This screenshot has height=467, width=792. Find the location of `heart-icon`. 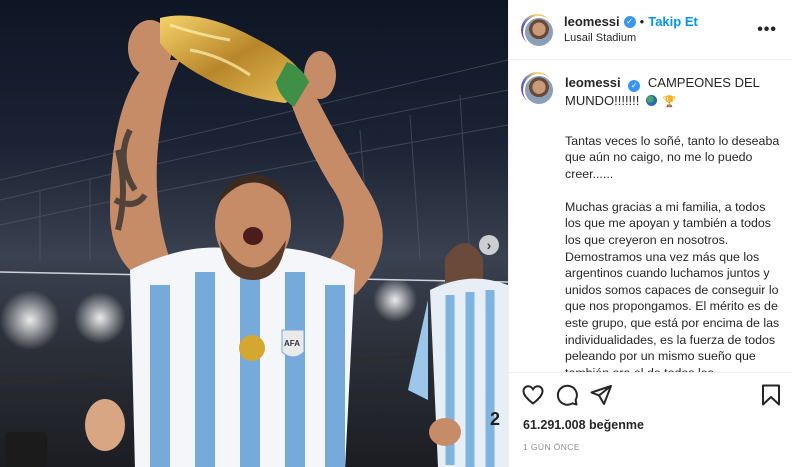

heart-icon is located at coordinates (533, 395).